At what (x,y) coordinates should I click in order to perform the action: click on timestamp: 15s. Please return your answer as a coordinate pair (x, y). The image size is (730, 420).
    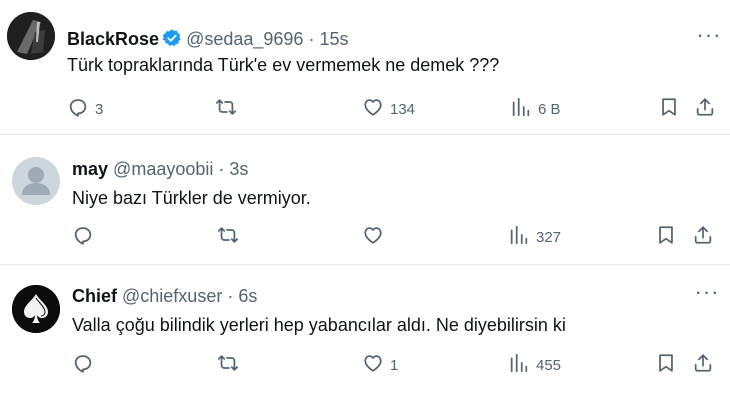
    Looking at the image, I should click on (333, 39).